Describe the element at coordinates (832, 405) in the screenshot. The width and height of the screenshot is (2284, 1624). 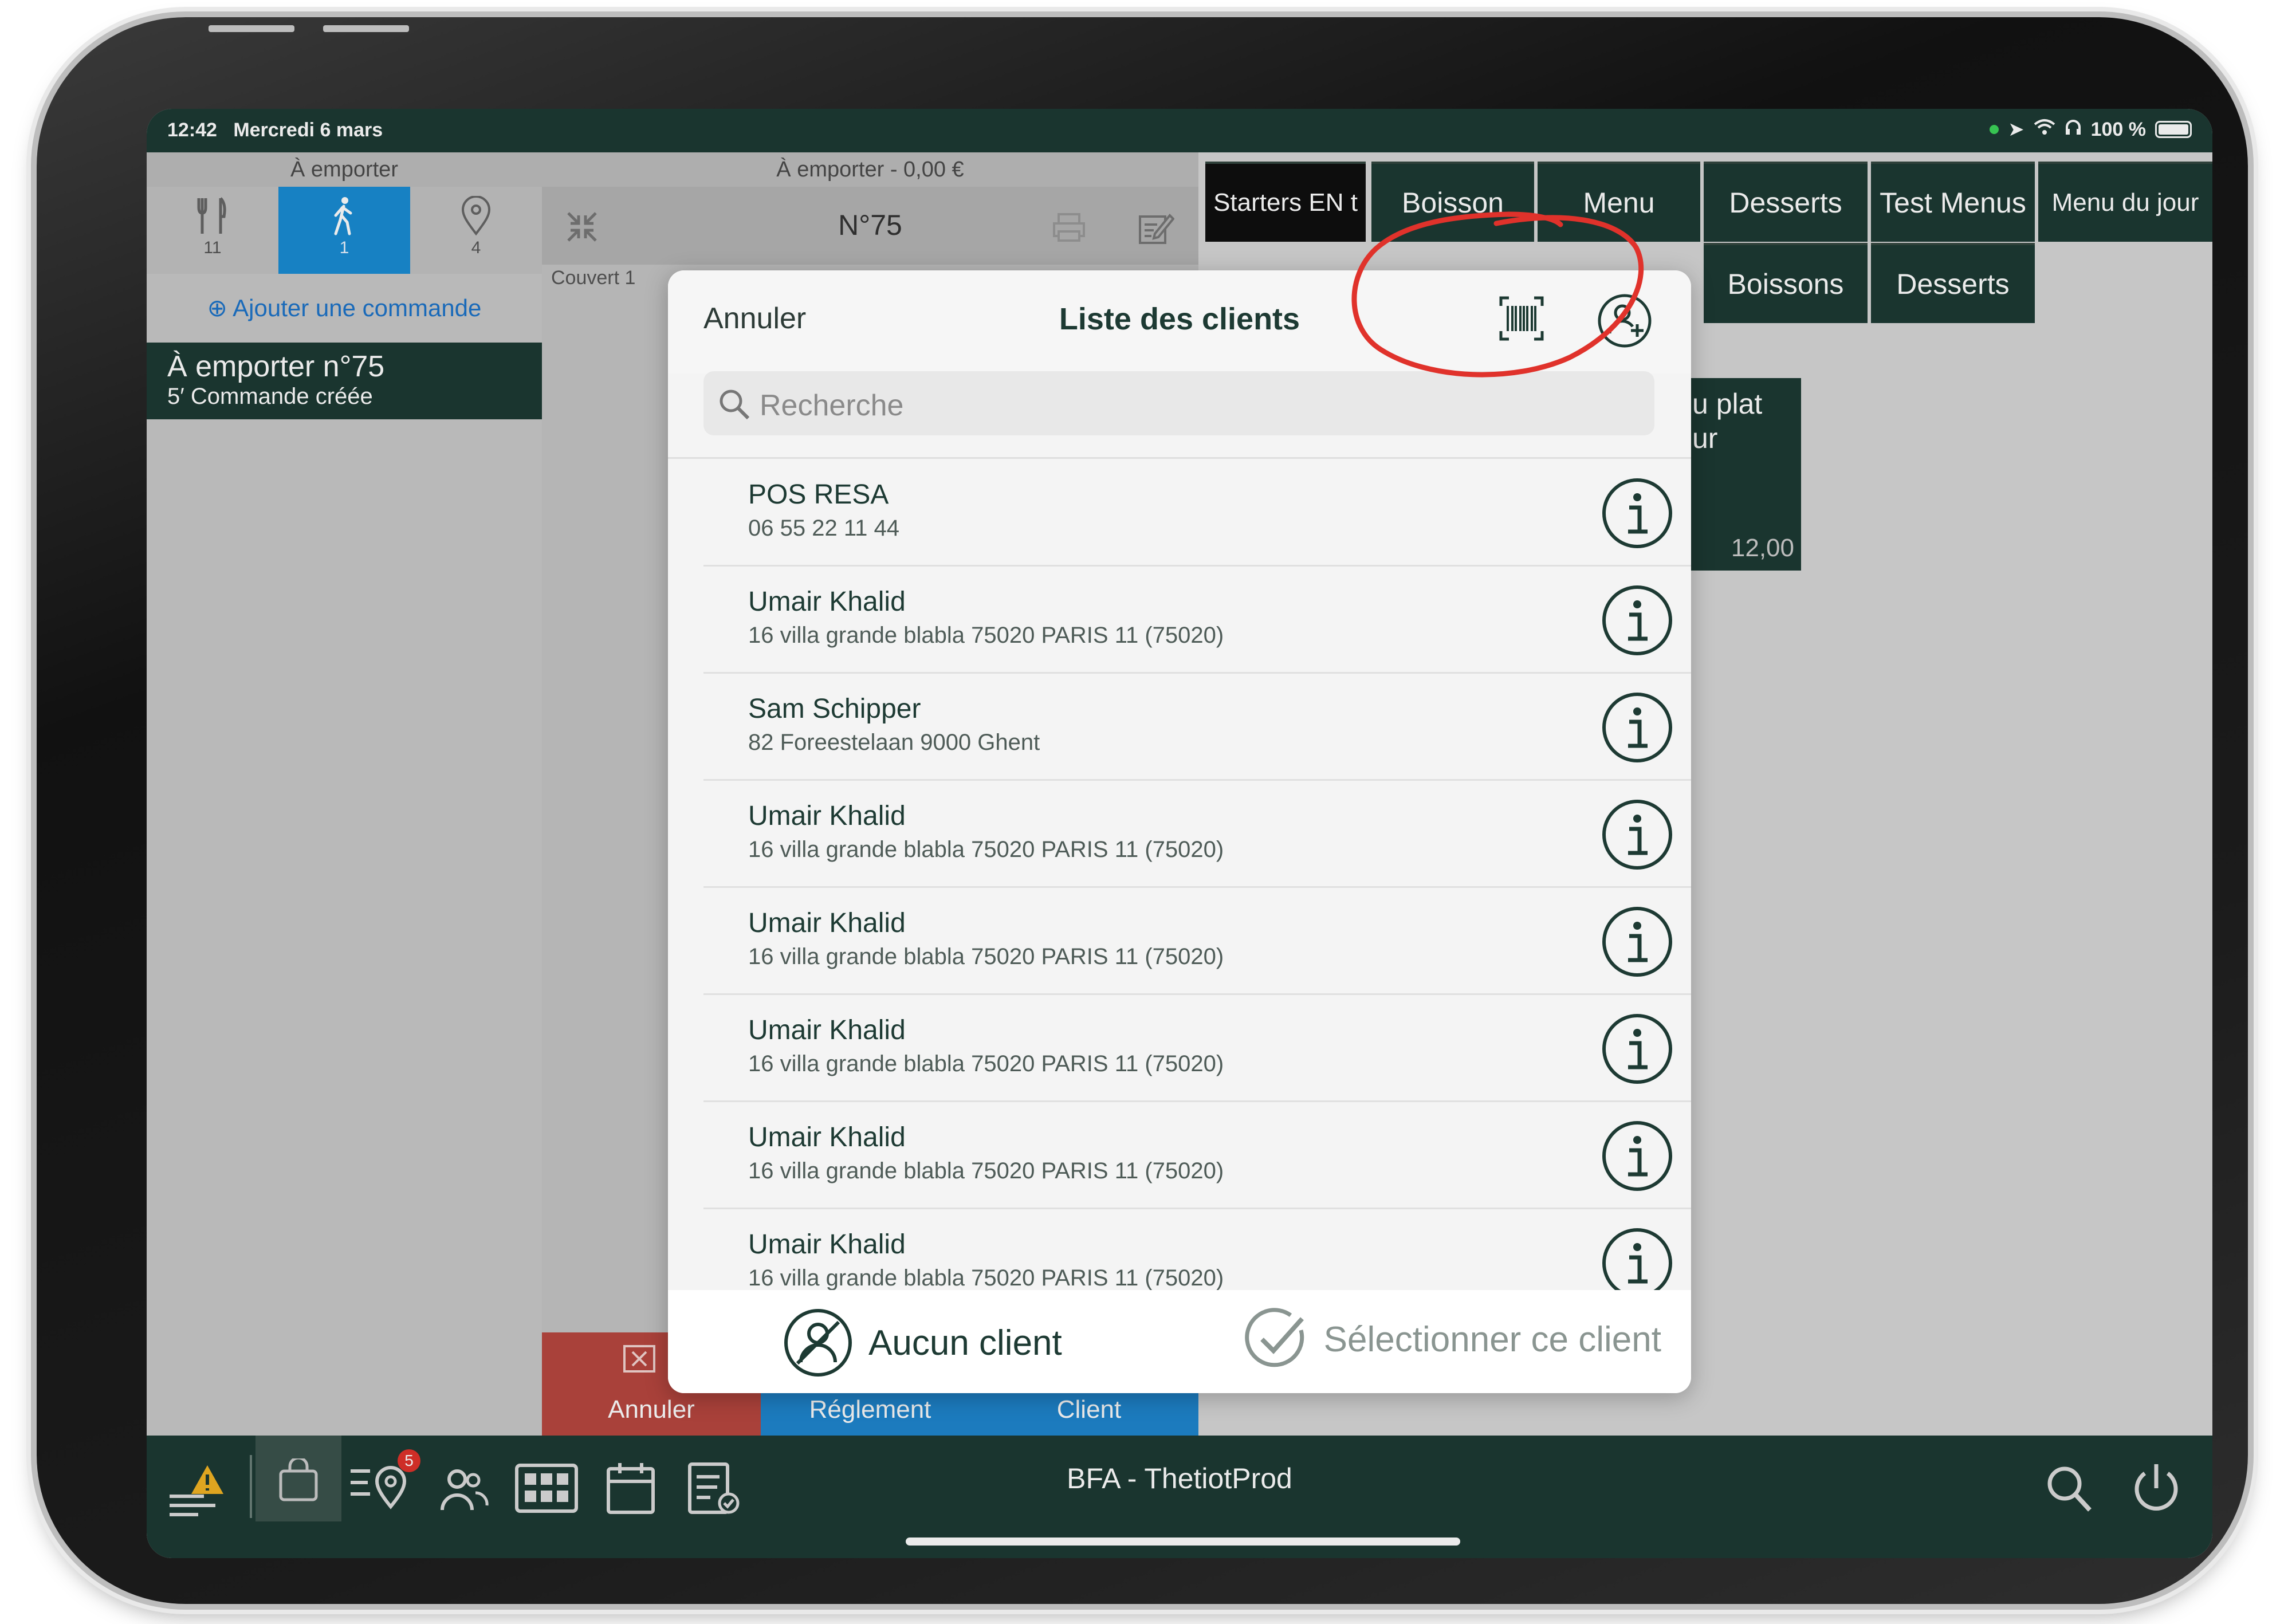
I see `search-placeholder: Recherche` at that location.